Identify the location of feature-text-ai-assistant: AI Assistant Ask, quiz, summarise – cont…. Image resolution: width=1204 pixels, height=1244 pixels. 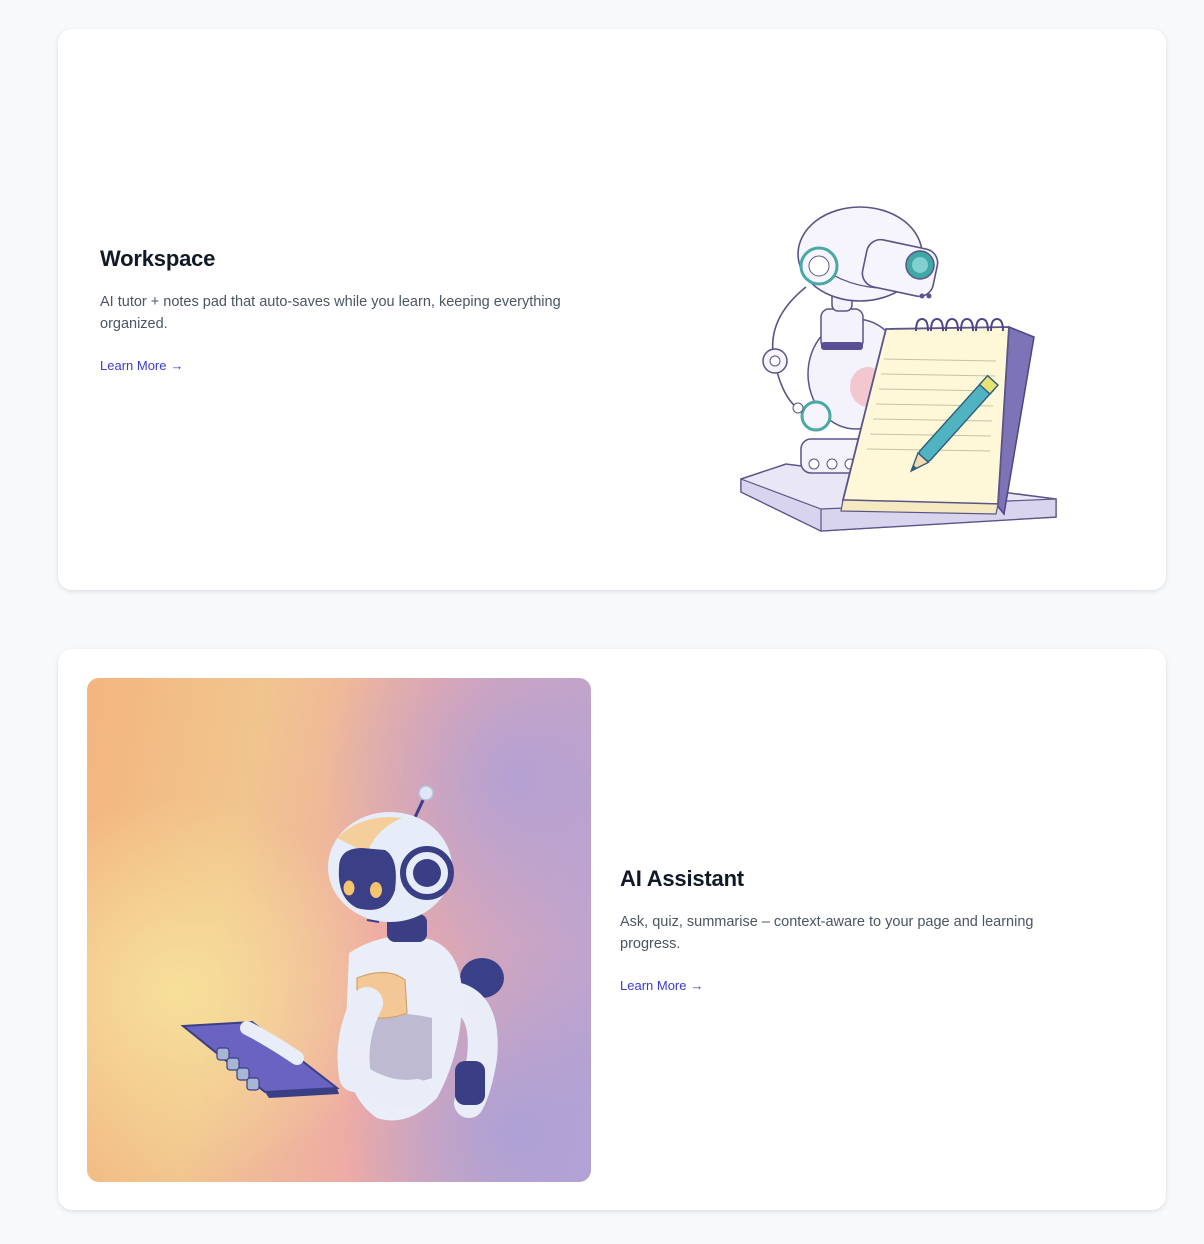
(855, 930).